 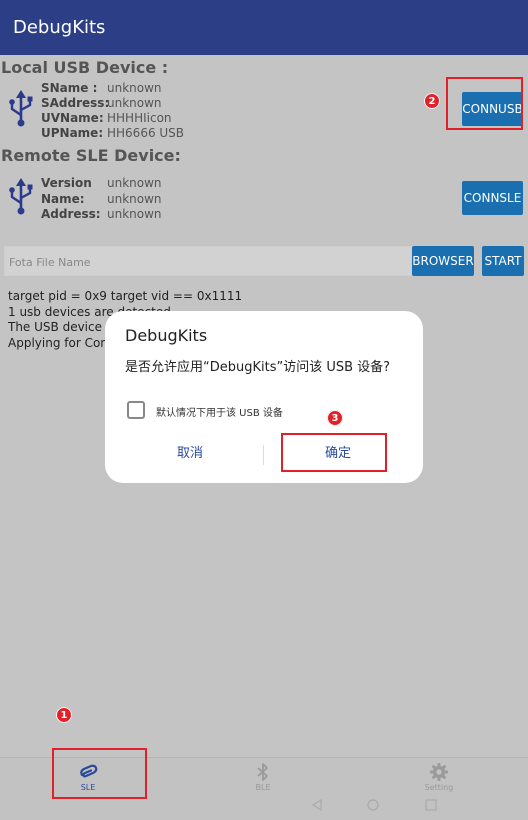 I want to click on highlight-ok, so click(x=334, y=452).